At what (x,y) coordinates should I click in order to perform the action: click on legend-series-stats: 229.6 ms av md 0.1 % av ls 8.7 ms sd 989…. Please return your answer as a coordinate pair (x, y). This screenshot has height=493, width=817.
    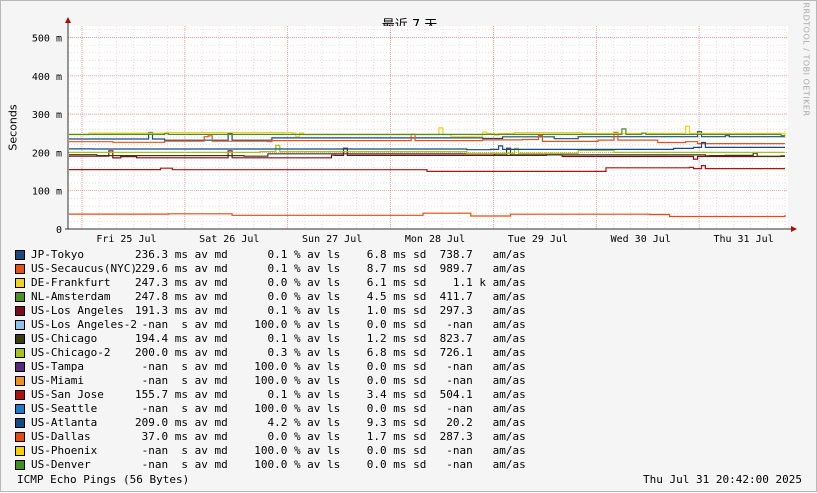
    Looking at the image, I should click on (330, 268).